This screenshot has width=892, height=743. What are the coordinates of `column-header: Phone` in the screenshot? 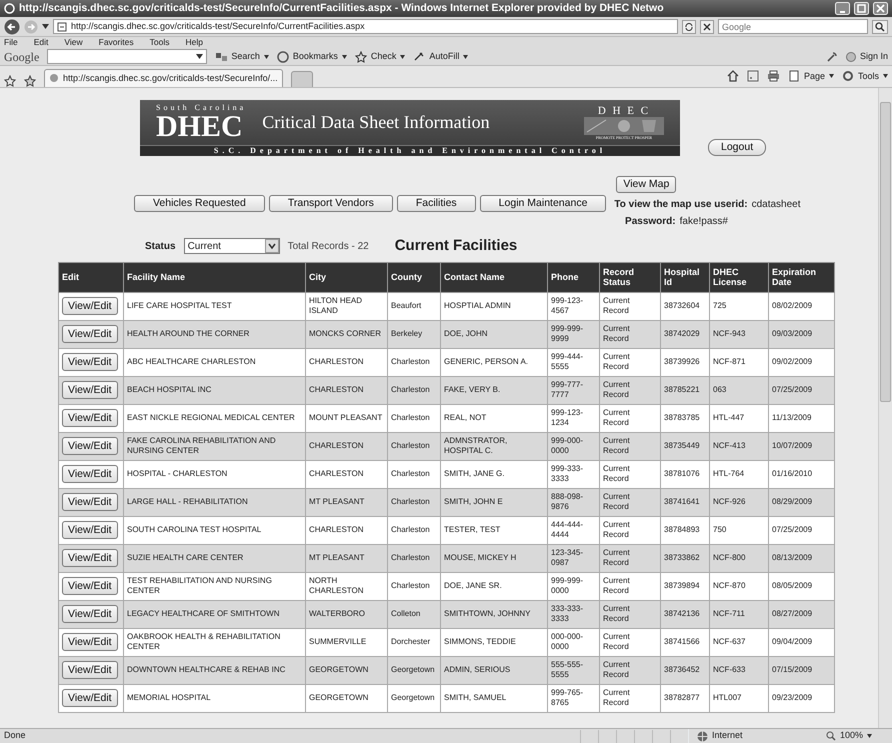 It's located at (574, 277).